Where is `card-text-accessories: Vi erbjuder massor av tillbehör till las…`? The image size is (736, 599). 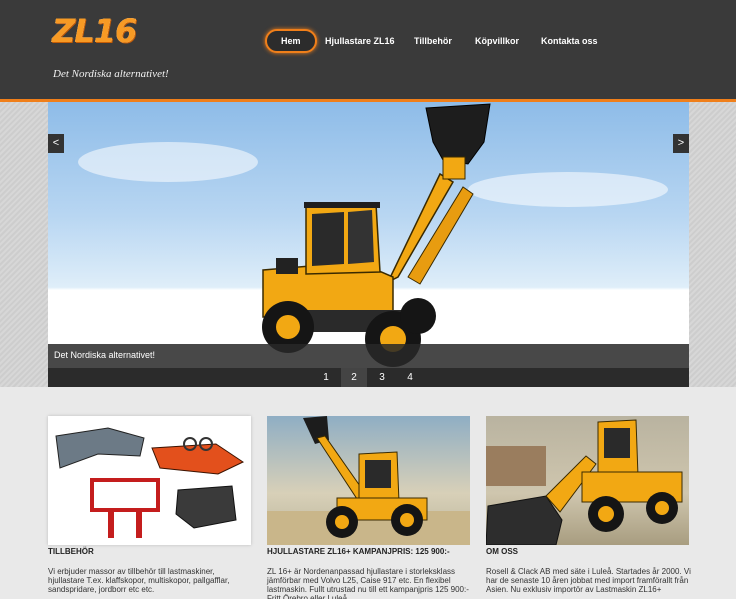
card-text-accessories: Vi erbjuder massor av tillbehör till las… is located at coordinates (139, 580).